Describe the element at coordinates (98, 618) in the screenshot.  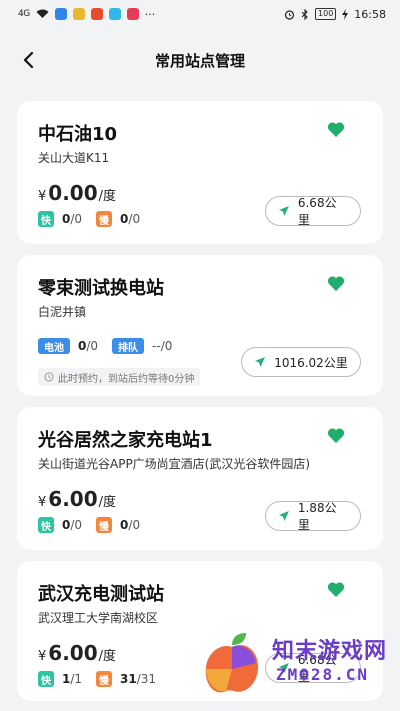
I see `station-address: 武汉理工大学南湖校区` at that location.